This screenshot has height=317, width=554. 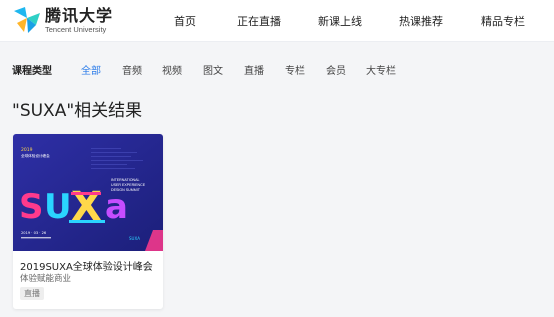 I want to click on filter-video: 视频, so click(x=172, y=69).